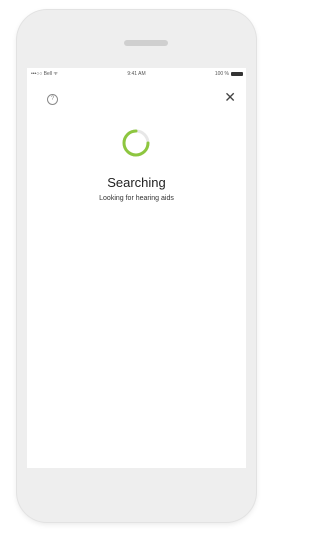 Image resolution: width=320 pixels, height=538 pixels. I want to click on close-button: ✕, so click(230, 97).